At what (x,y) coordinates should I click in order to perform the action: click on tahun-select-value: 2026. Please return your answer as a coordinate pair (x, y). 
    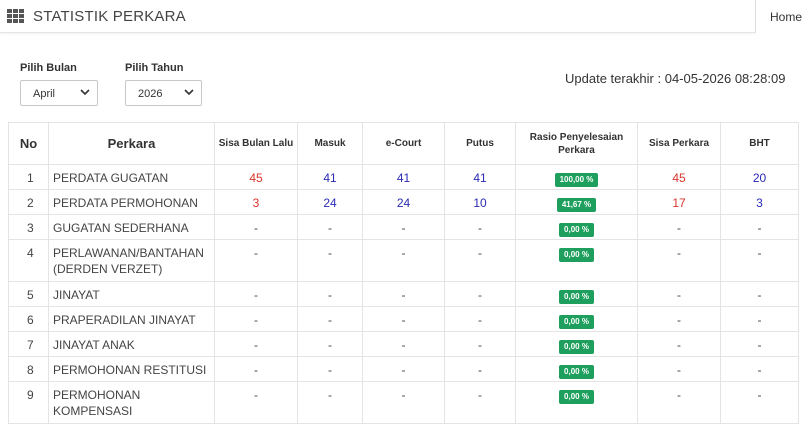
    Looking at the image, I should click on (150, 94).